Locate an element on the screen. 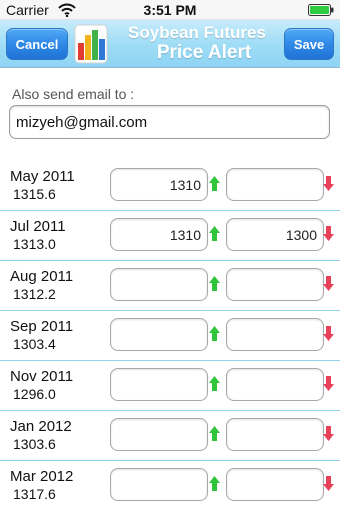 The width and height of the screenshot is (340, 510). status-time: 3:51 PM is located at coordinates (170, 10).